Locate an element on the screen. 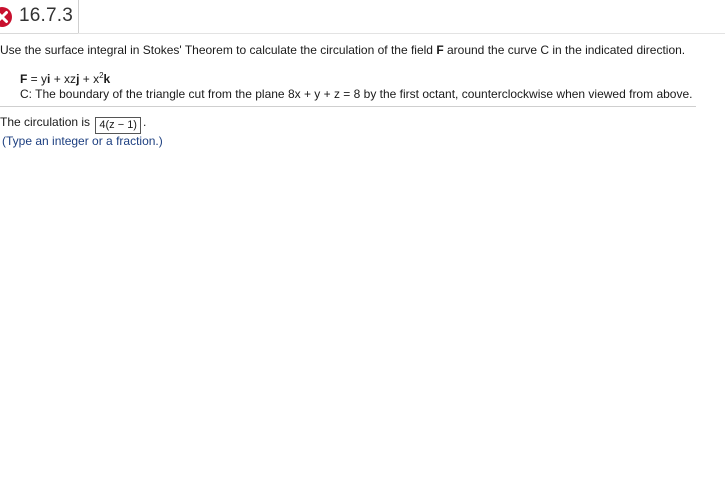 This screenshot has width=725, height=488. field-symbol: F is located at coordinates (440, 50).